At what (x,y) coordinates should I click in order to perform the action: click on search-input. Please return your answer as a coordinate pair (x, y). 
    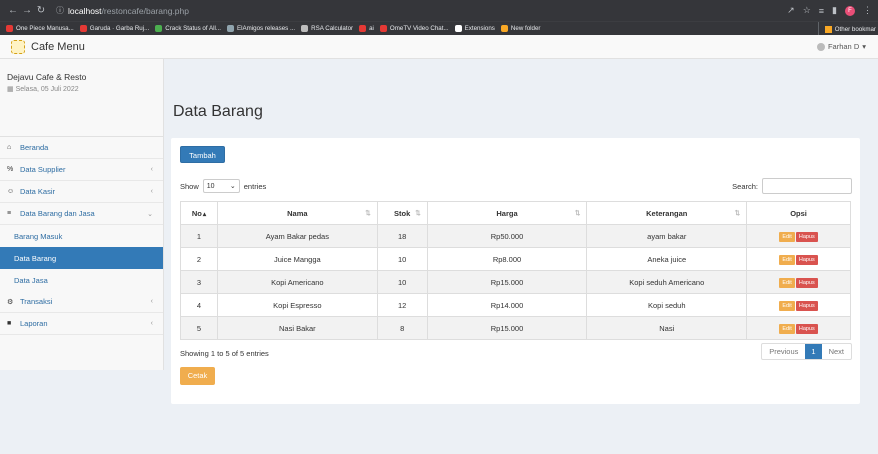
    Looking at the image, I should click on (807, 186).